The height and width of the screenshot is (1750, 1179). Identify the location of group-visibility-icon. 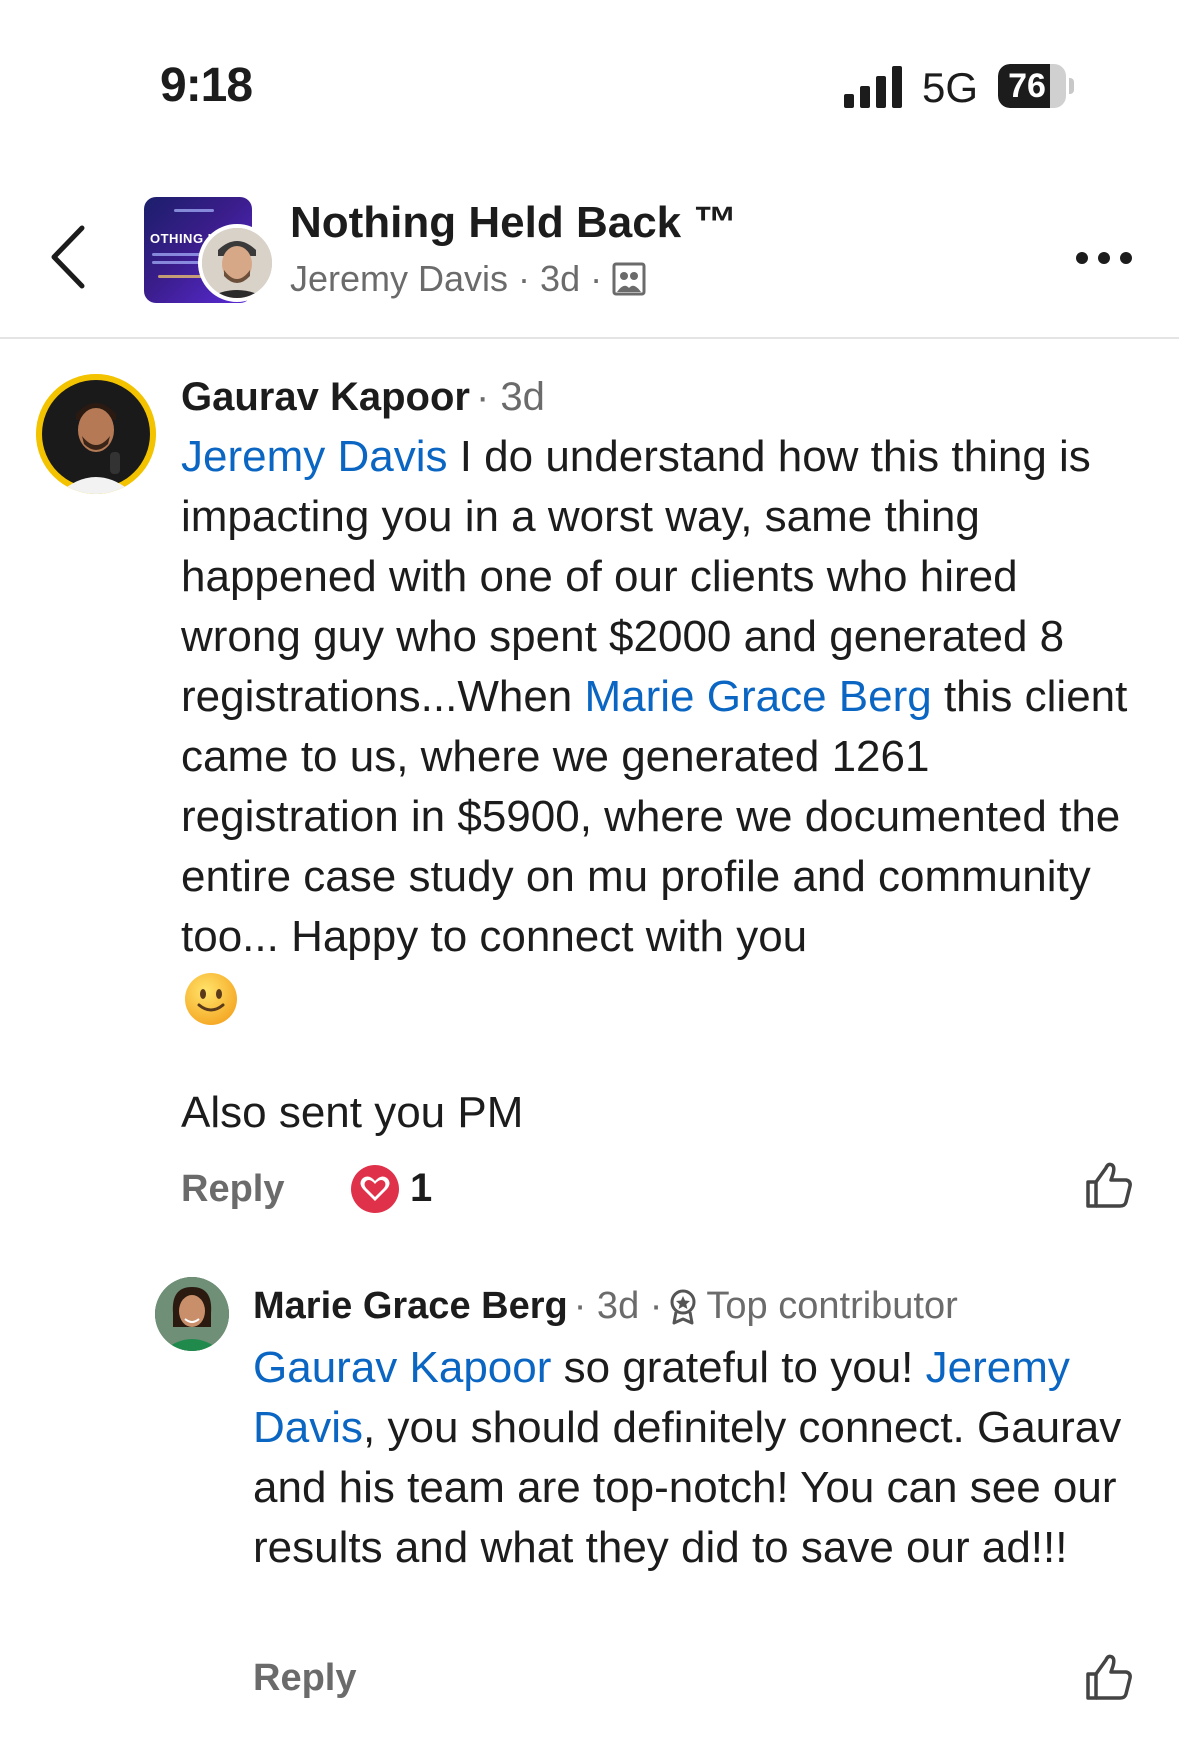
(629, 279).